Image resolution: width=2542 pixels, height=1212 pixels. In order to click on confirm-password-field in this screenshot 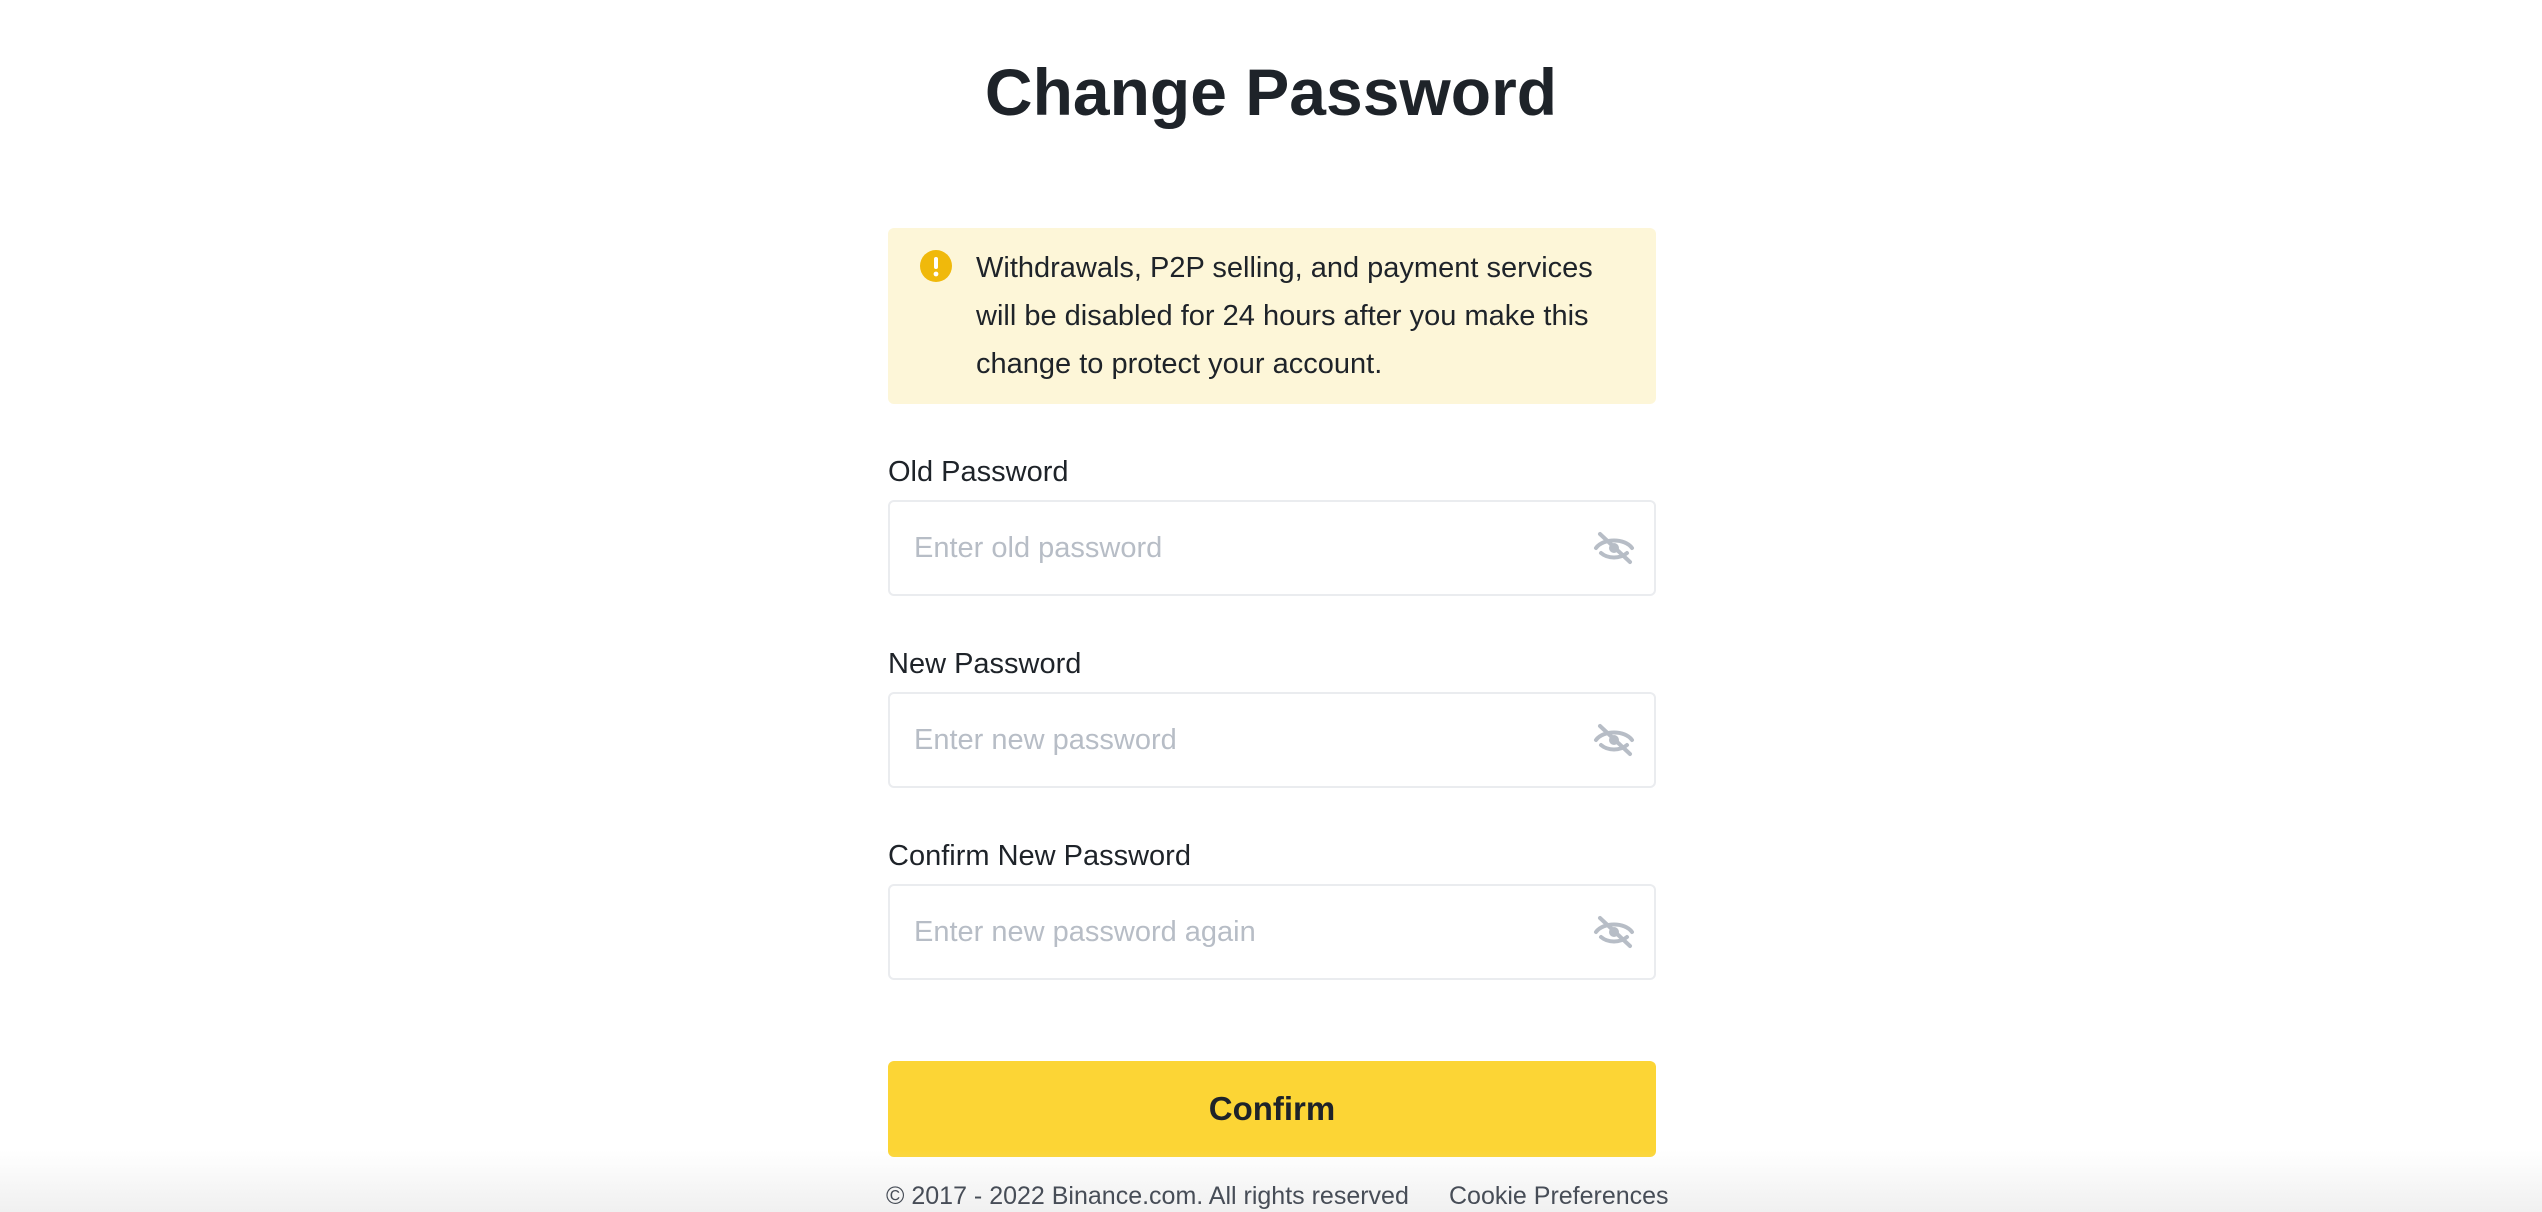, I will do `click(1272, 932)`.